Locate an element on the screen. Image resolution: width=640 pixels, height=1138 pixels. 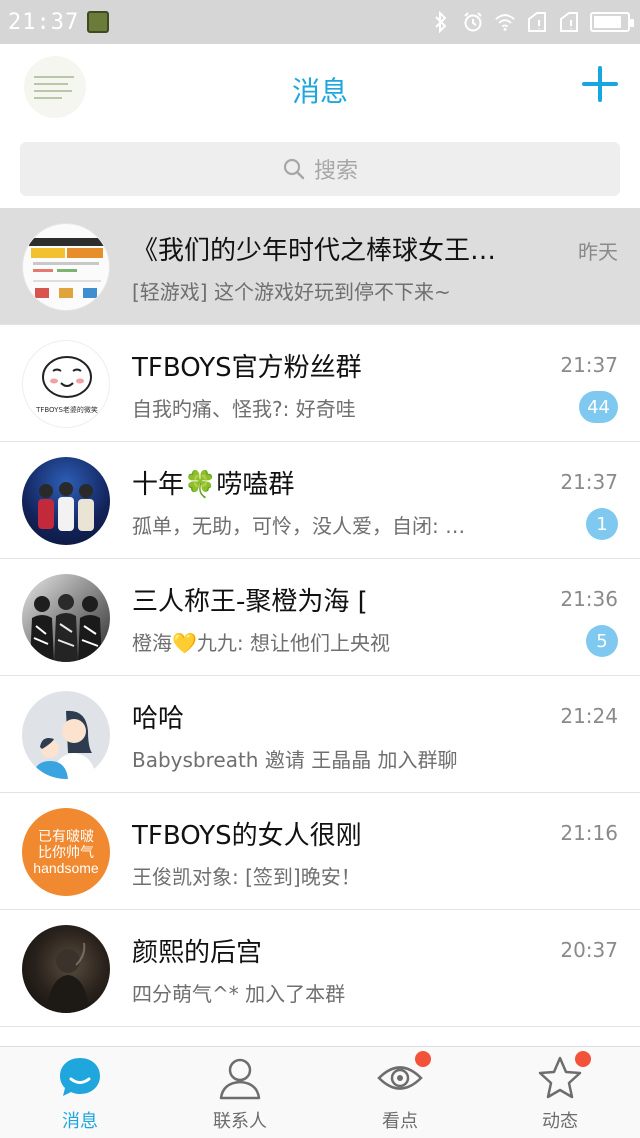
person-icon is located at coordinates (240, 1078).